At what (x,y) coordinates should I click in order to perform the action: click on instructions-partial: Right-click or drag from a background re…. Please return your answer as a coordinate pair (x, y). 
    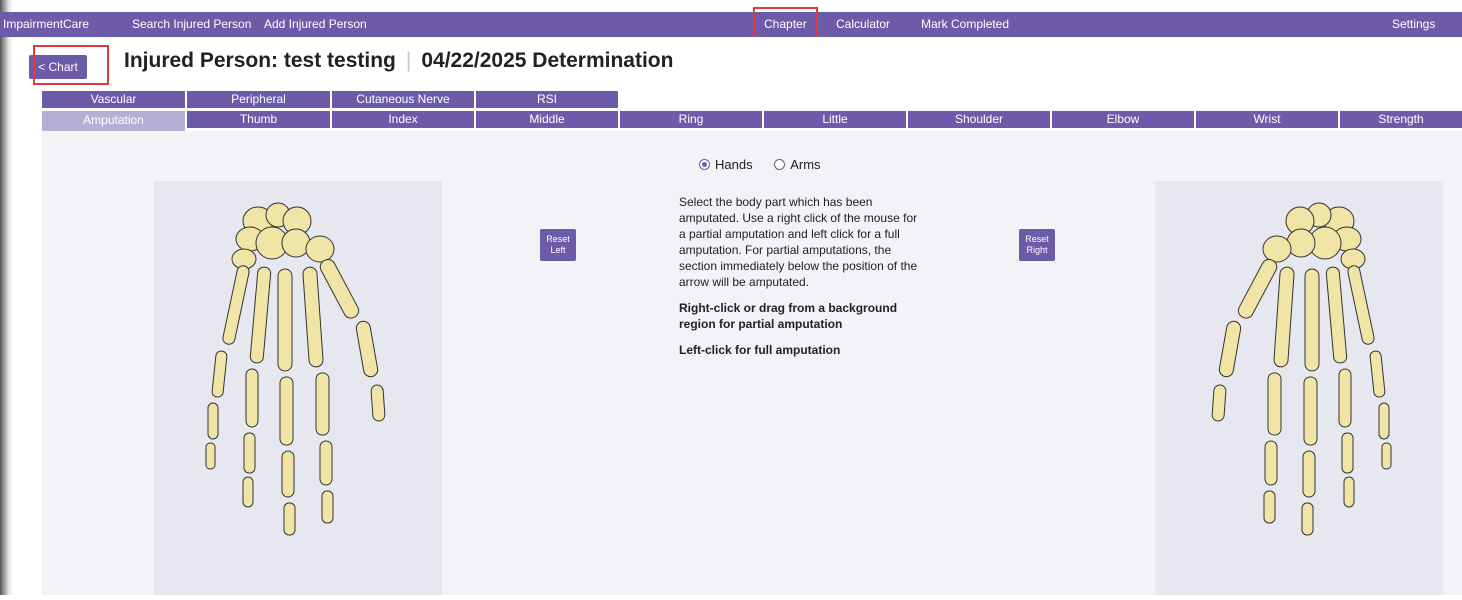
    Looking at the image, I should click on (788, 316).